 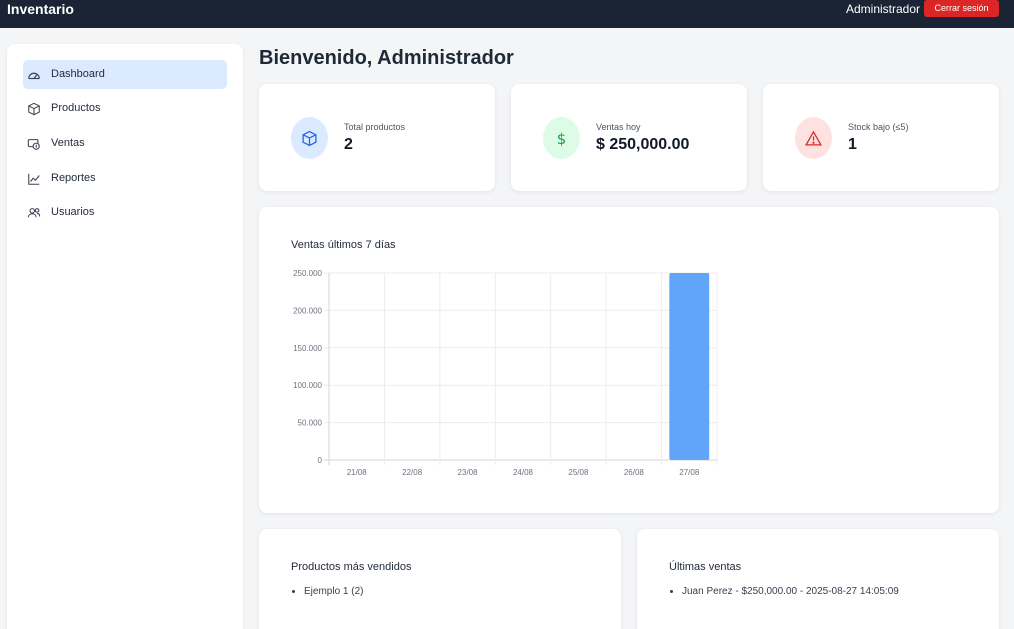 I want to click on gauge-icon, so click(x=34, y=76).